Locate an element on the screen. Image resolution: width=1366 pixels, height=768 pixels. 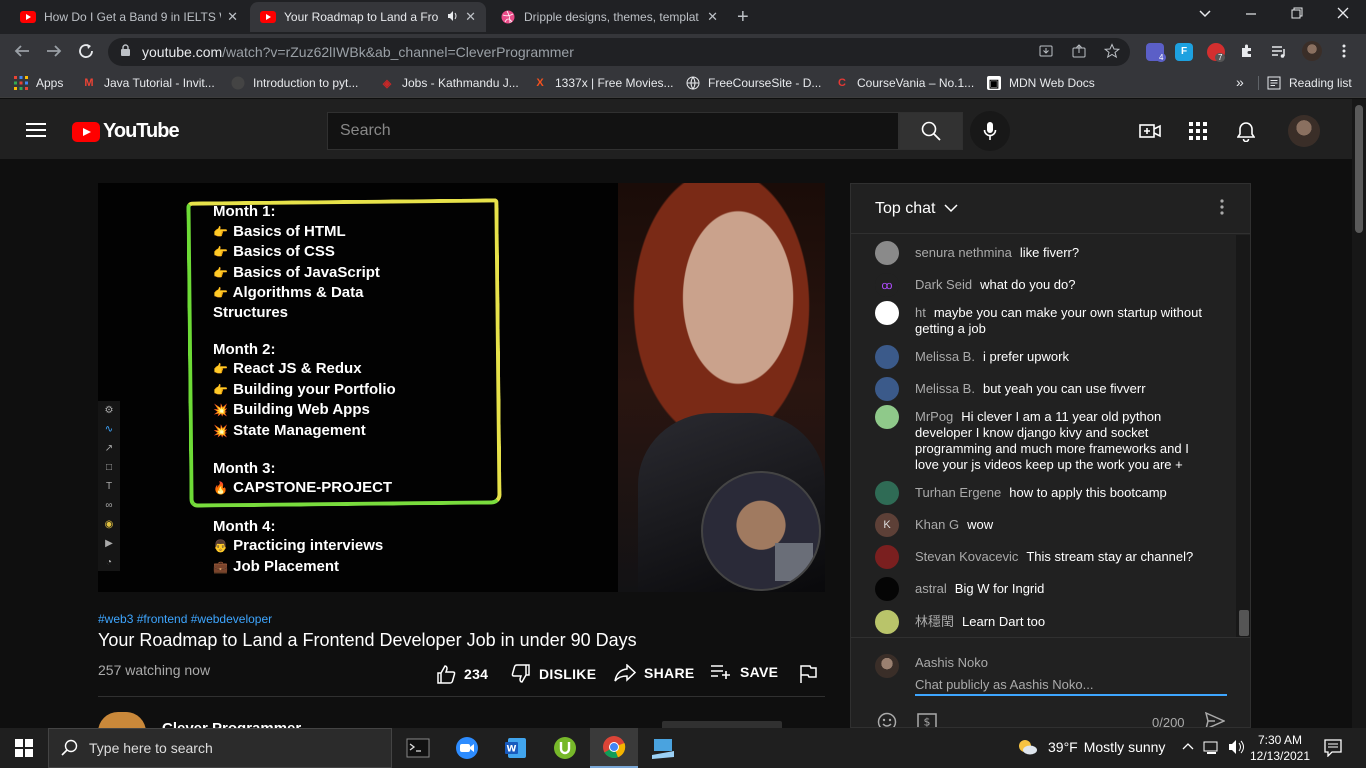
like-button: 234 is located at coordinates (462, 674).